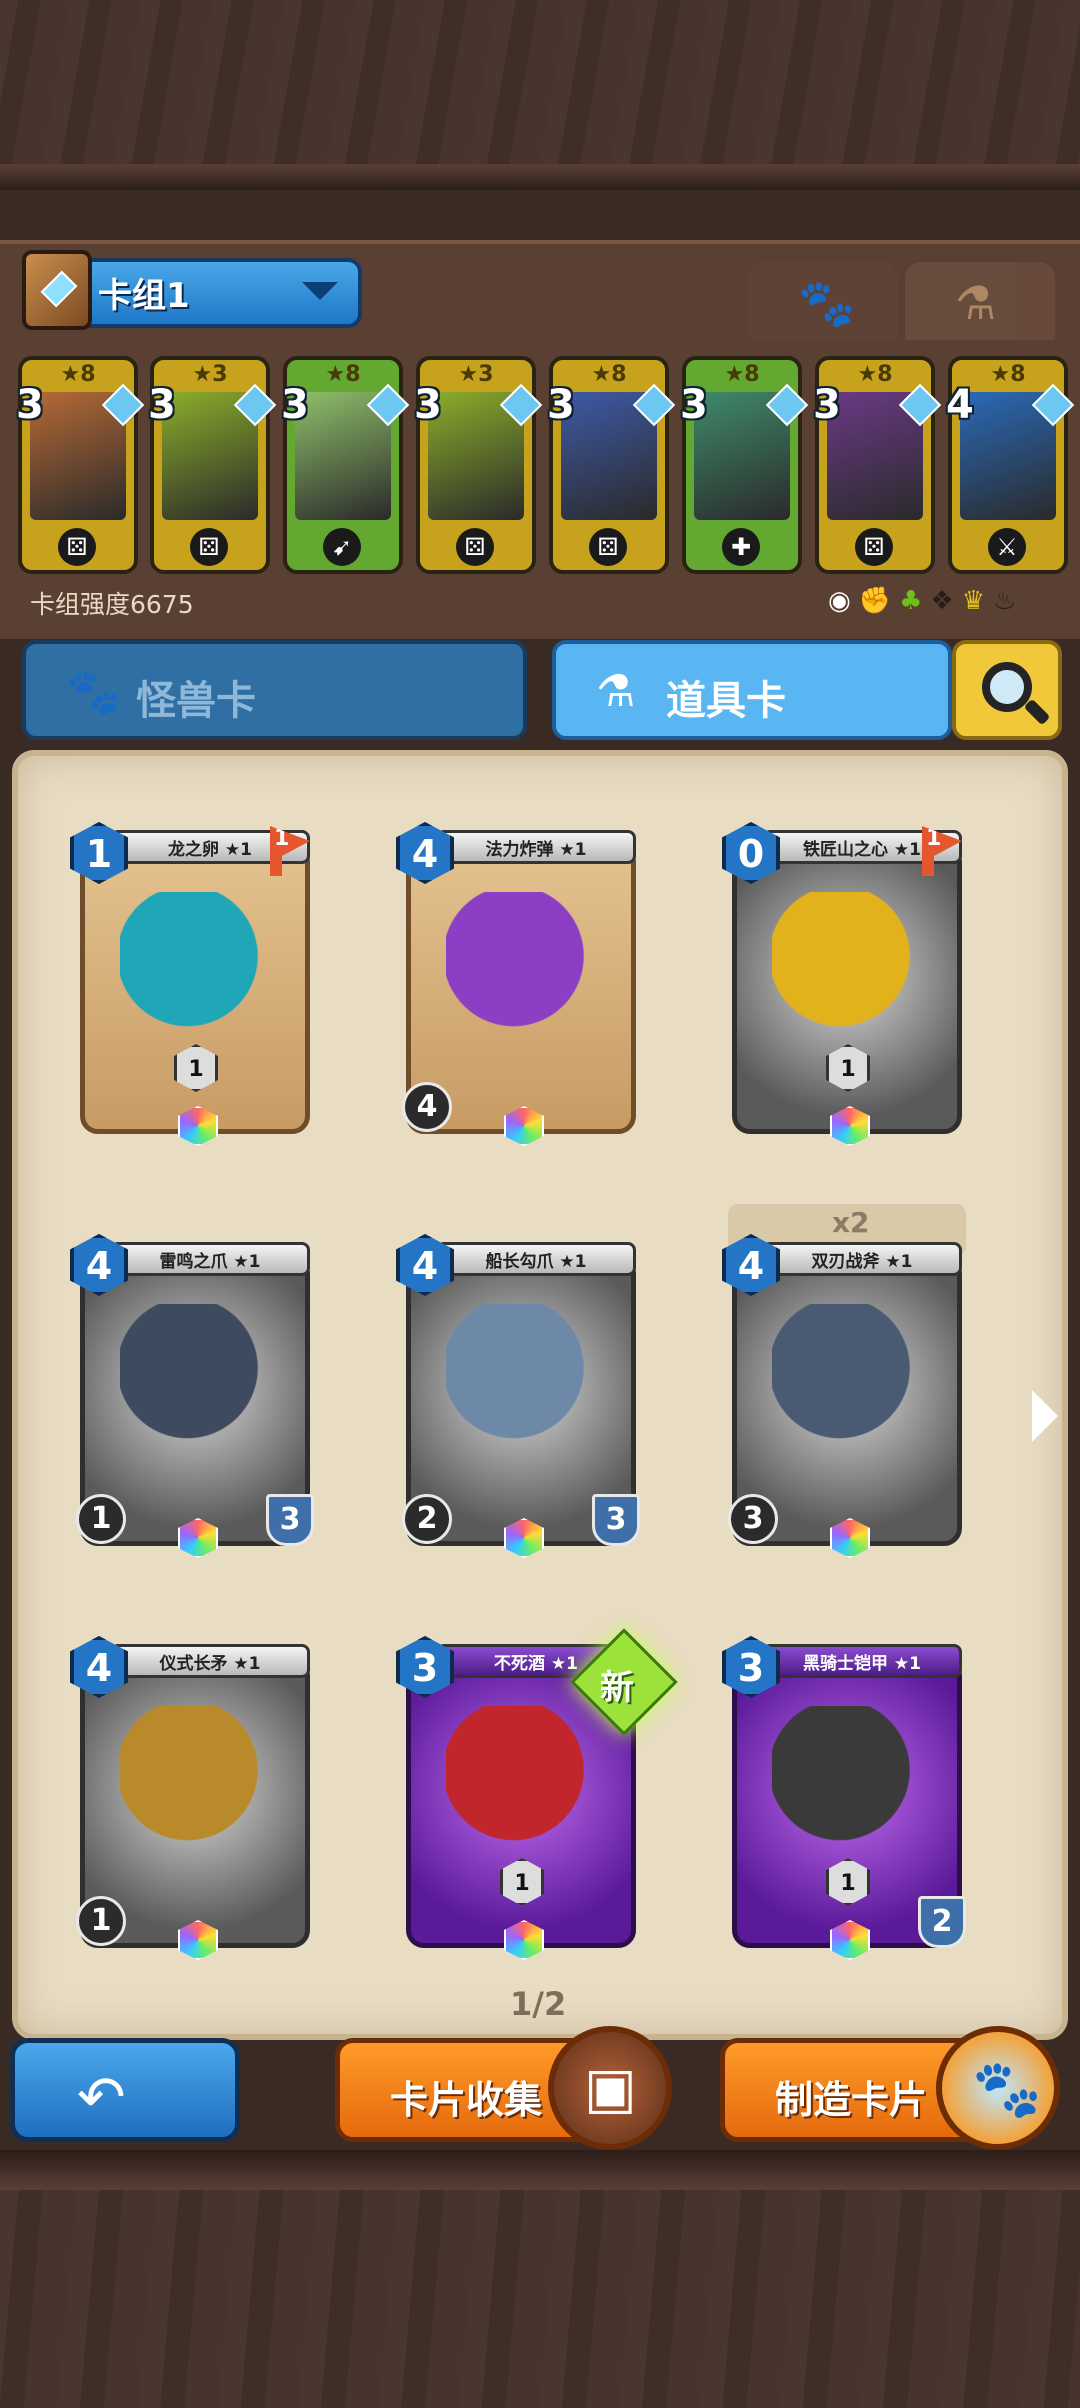  What do you see at coordinates (466, 2100) in the screenshot?
I see `card-collection-label: 卡片收集` at bounding box center [466, 2100].